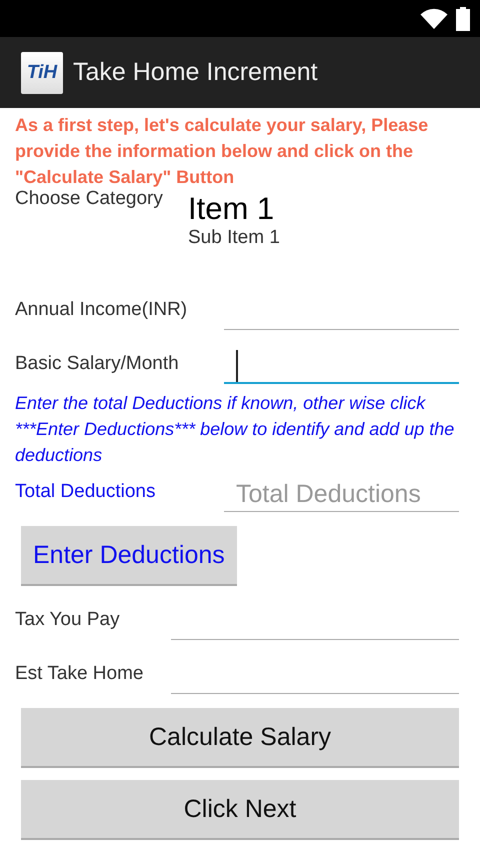 The height and width of the screenshot is (847, 480). Describe the element at coordinates (240, 810) in the screenshot. I see `action-button: Click Next` at that location.